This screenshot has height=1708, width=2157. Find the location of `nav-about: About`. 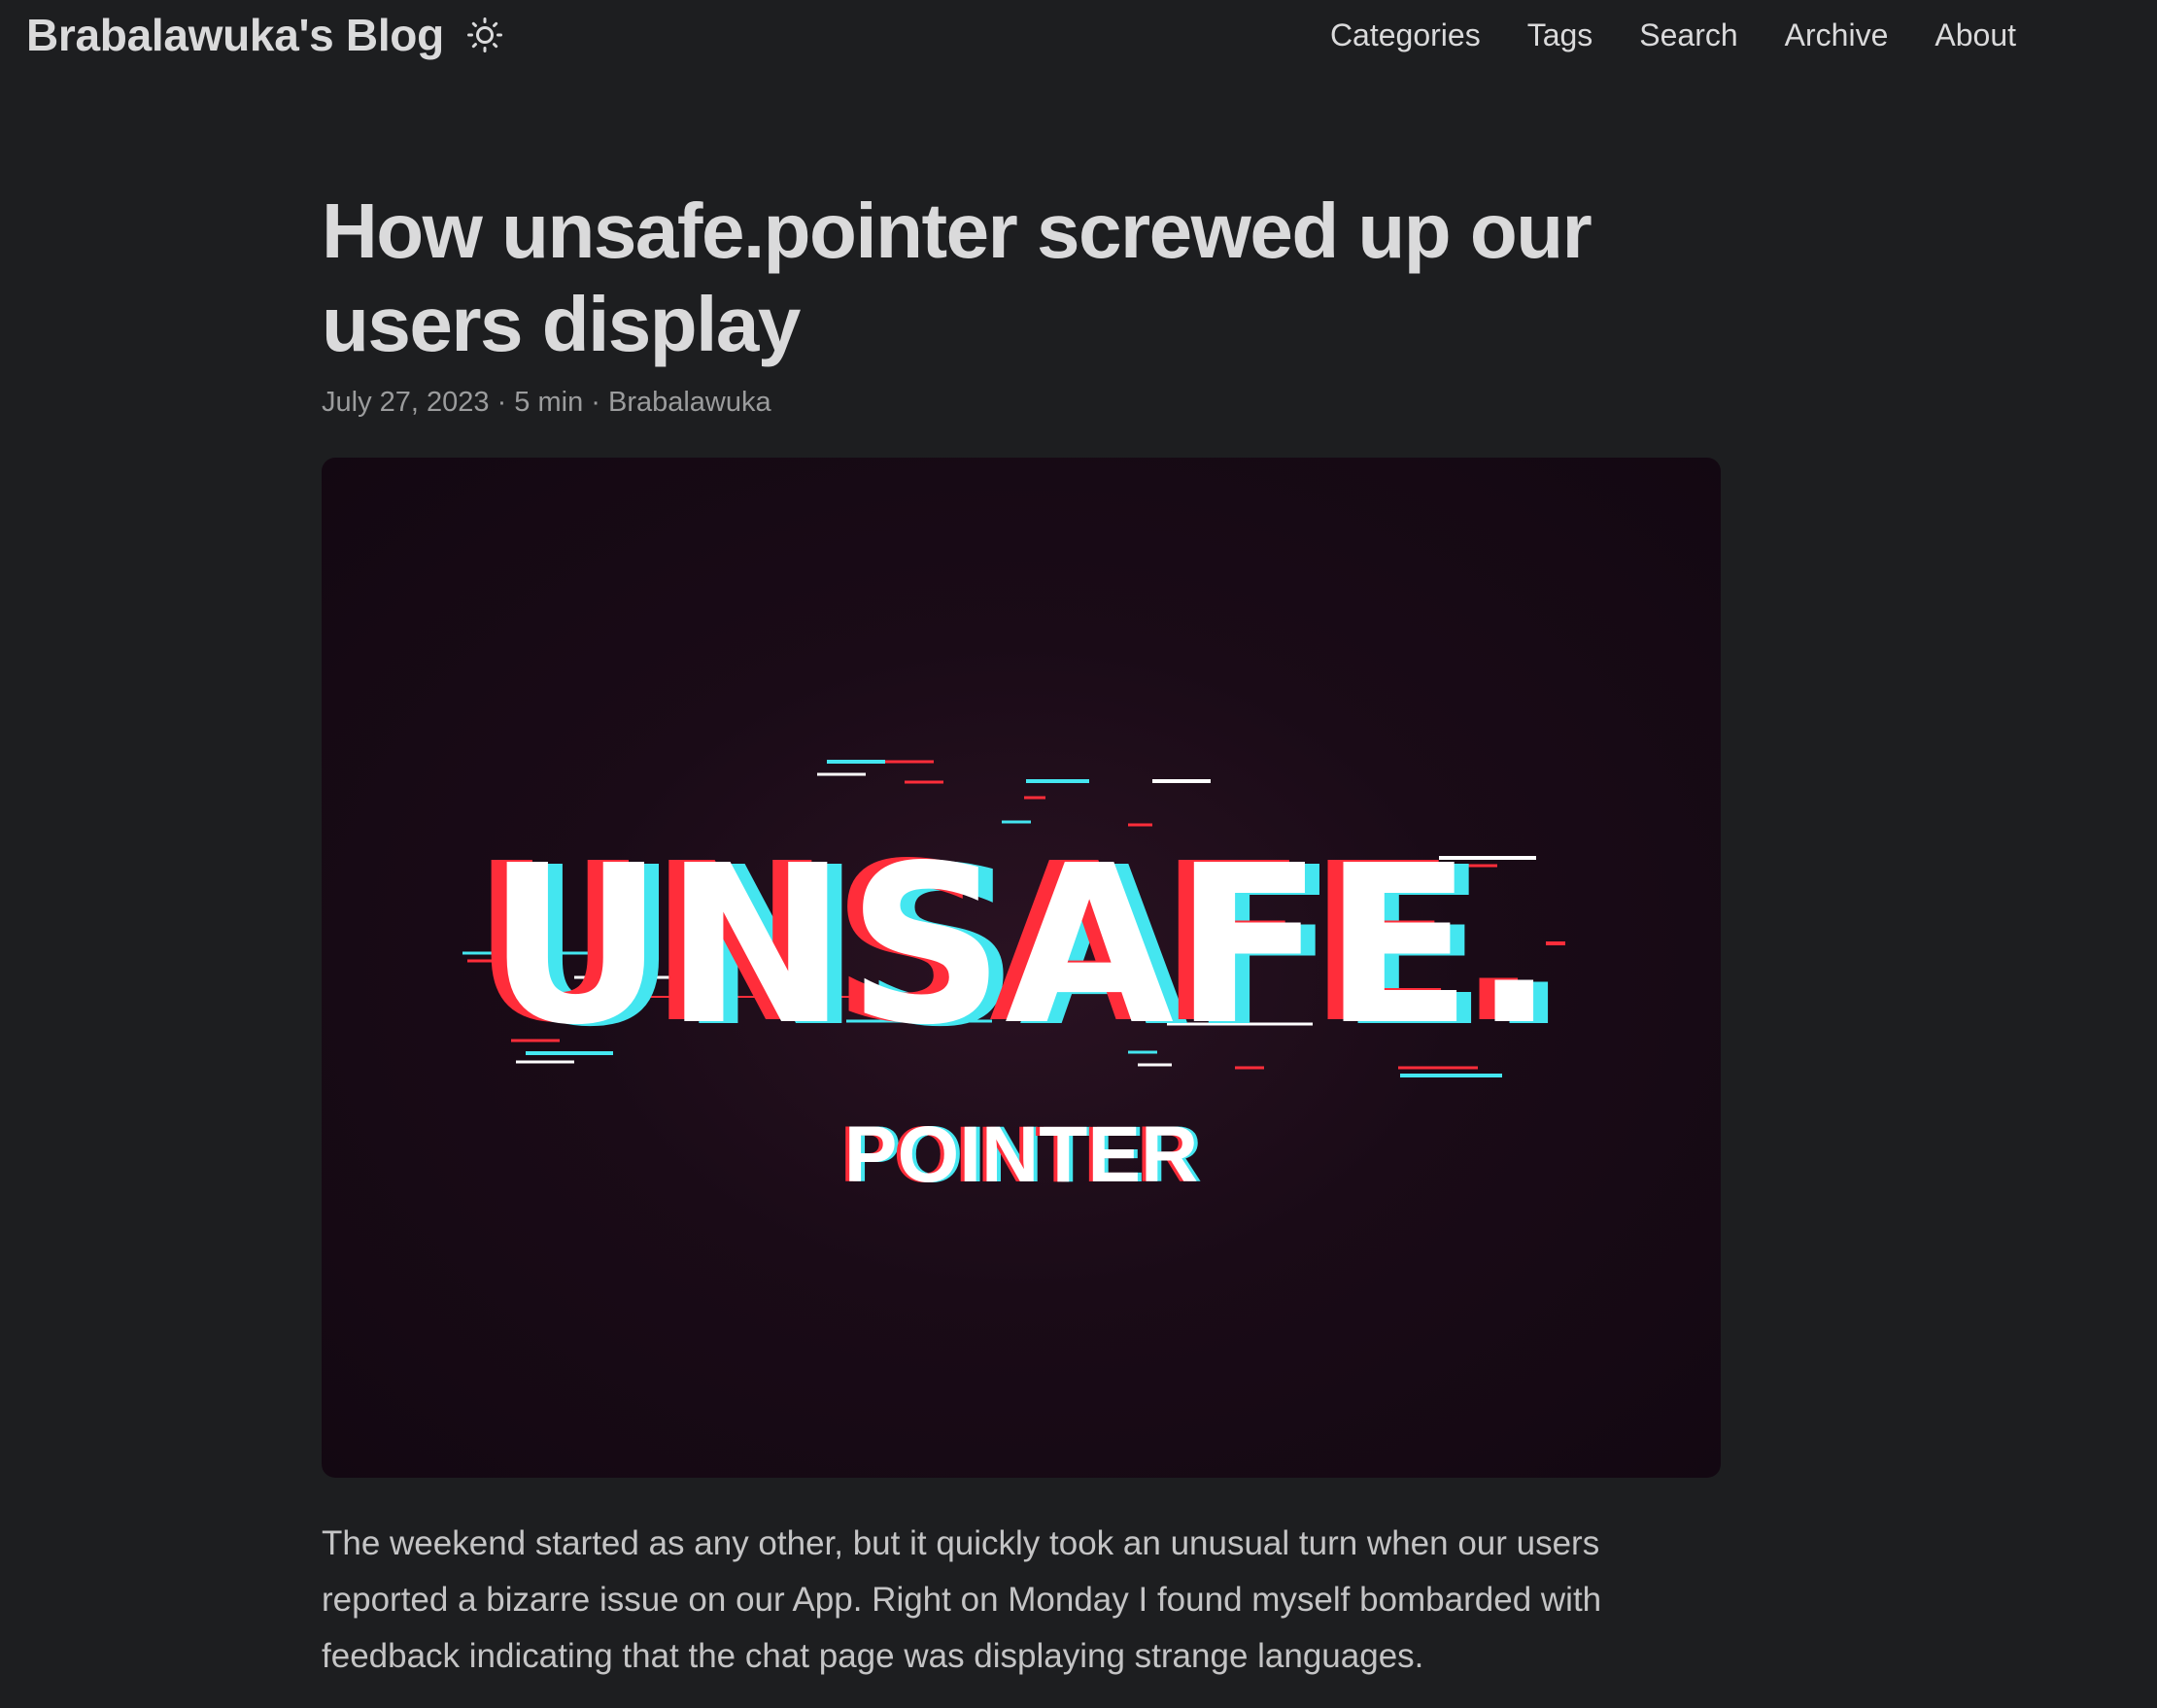

nav-about: About is located at coordinates (1975, 35).